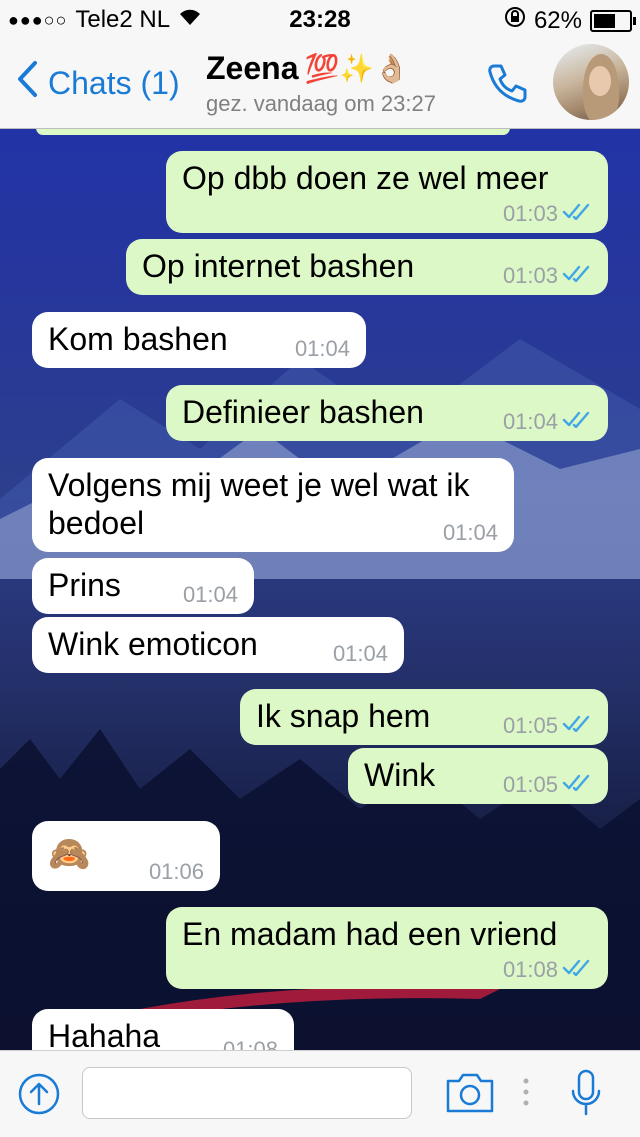 The width and height of the screenshot is (640, 1137). I want to click on contact-name: Zeena, so click(252, 68).